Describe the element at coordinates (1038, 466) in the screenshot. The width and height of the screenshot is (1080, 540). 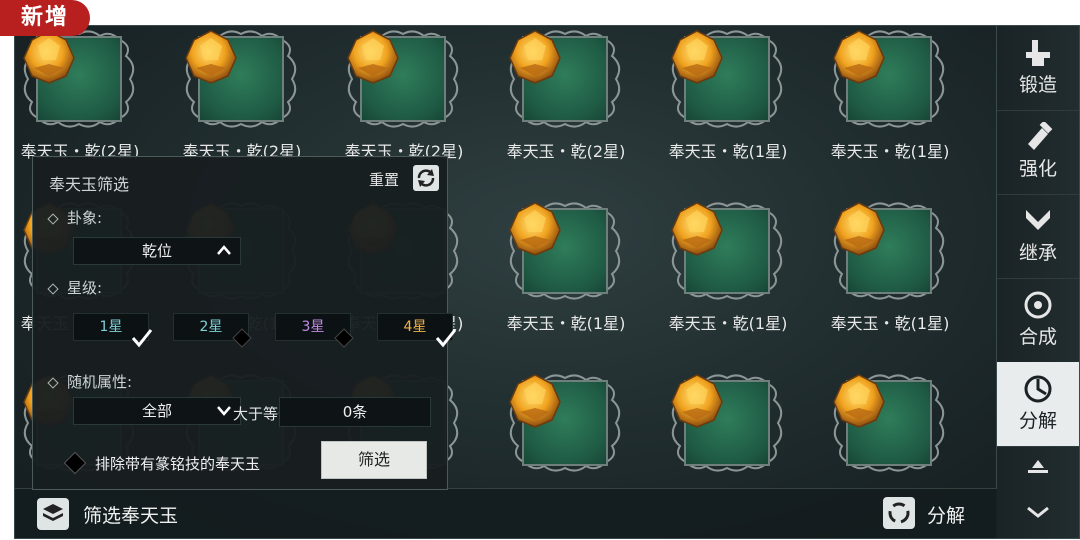
I see `more-icon` at that location.